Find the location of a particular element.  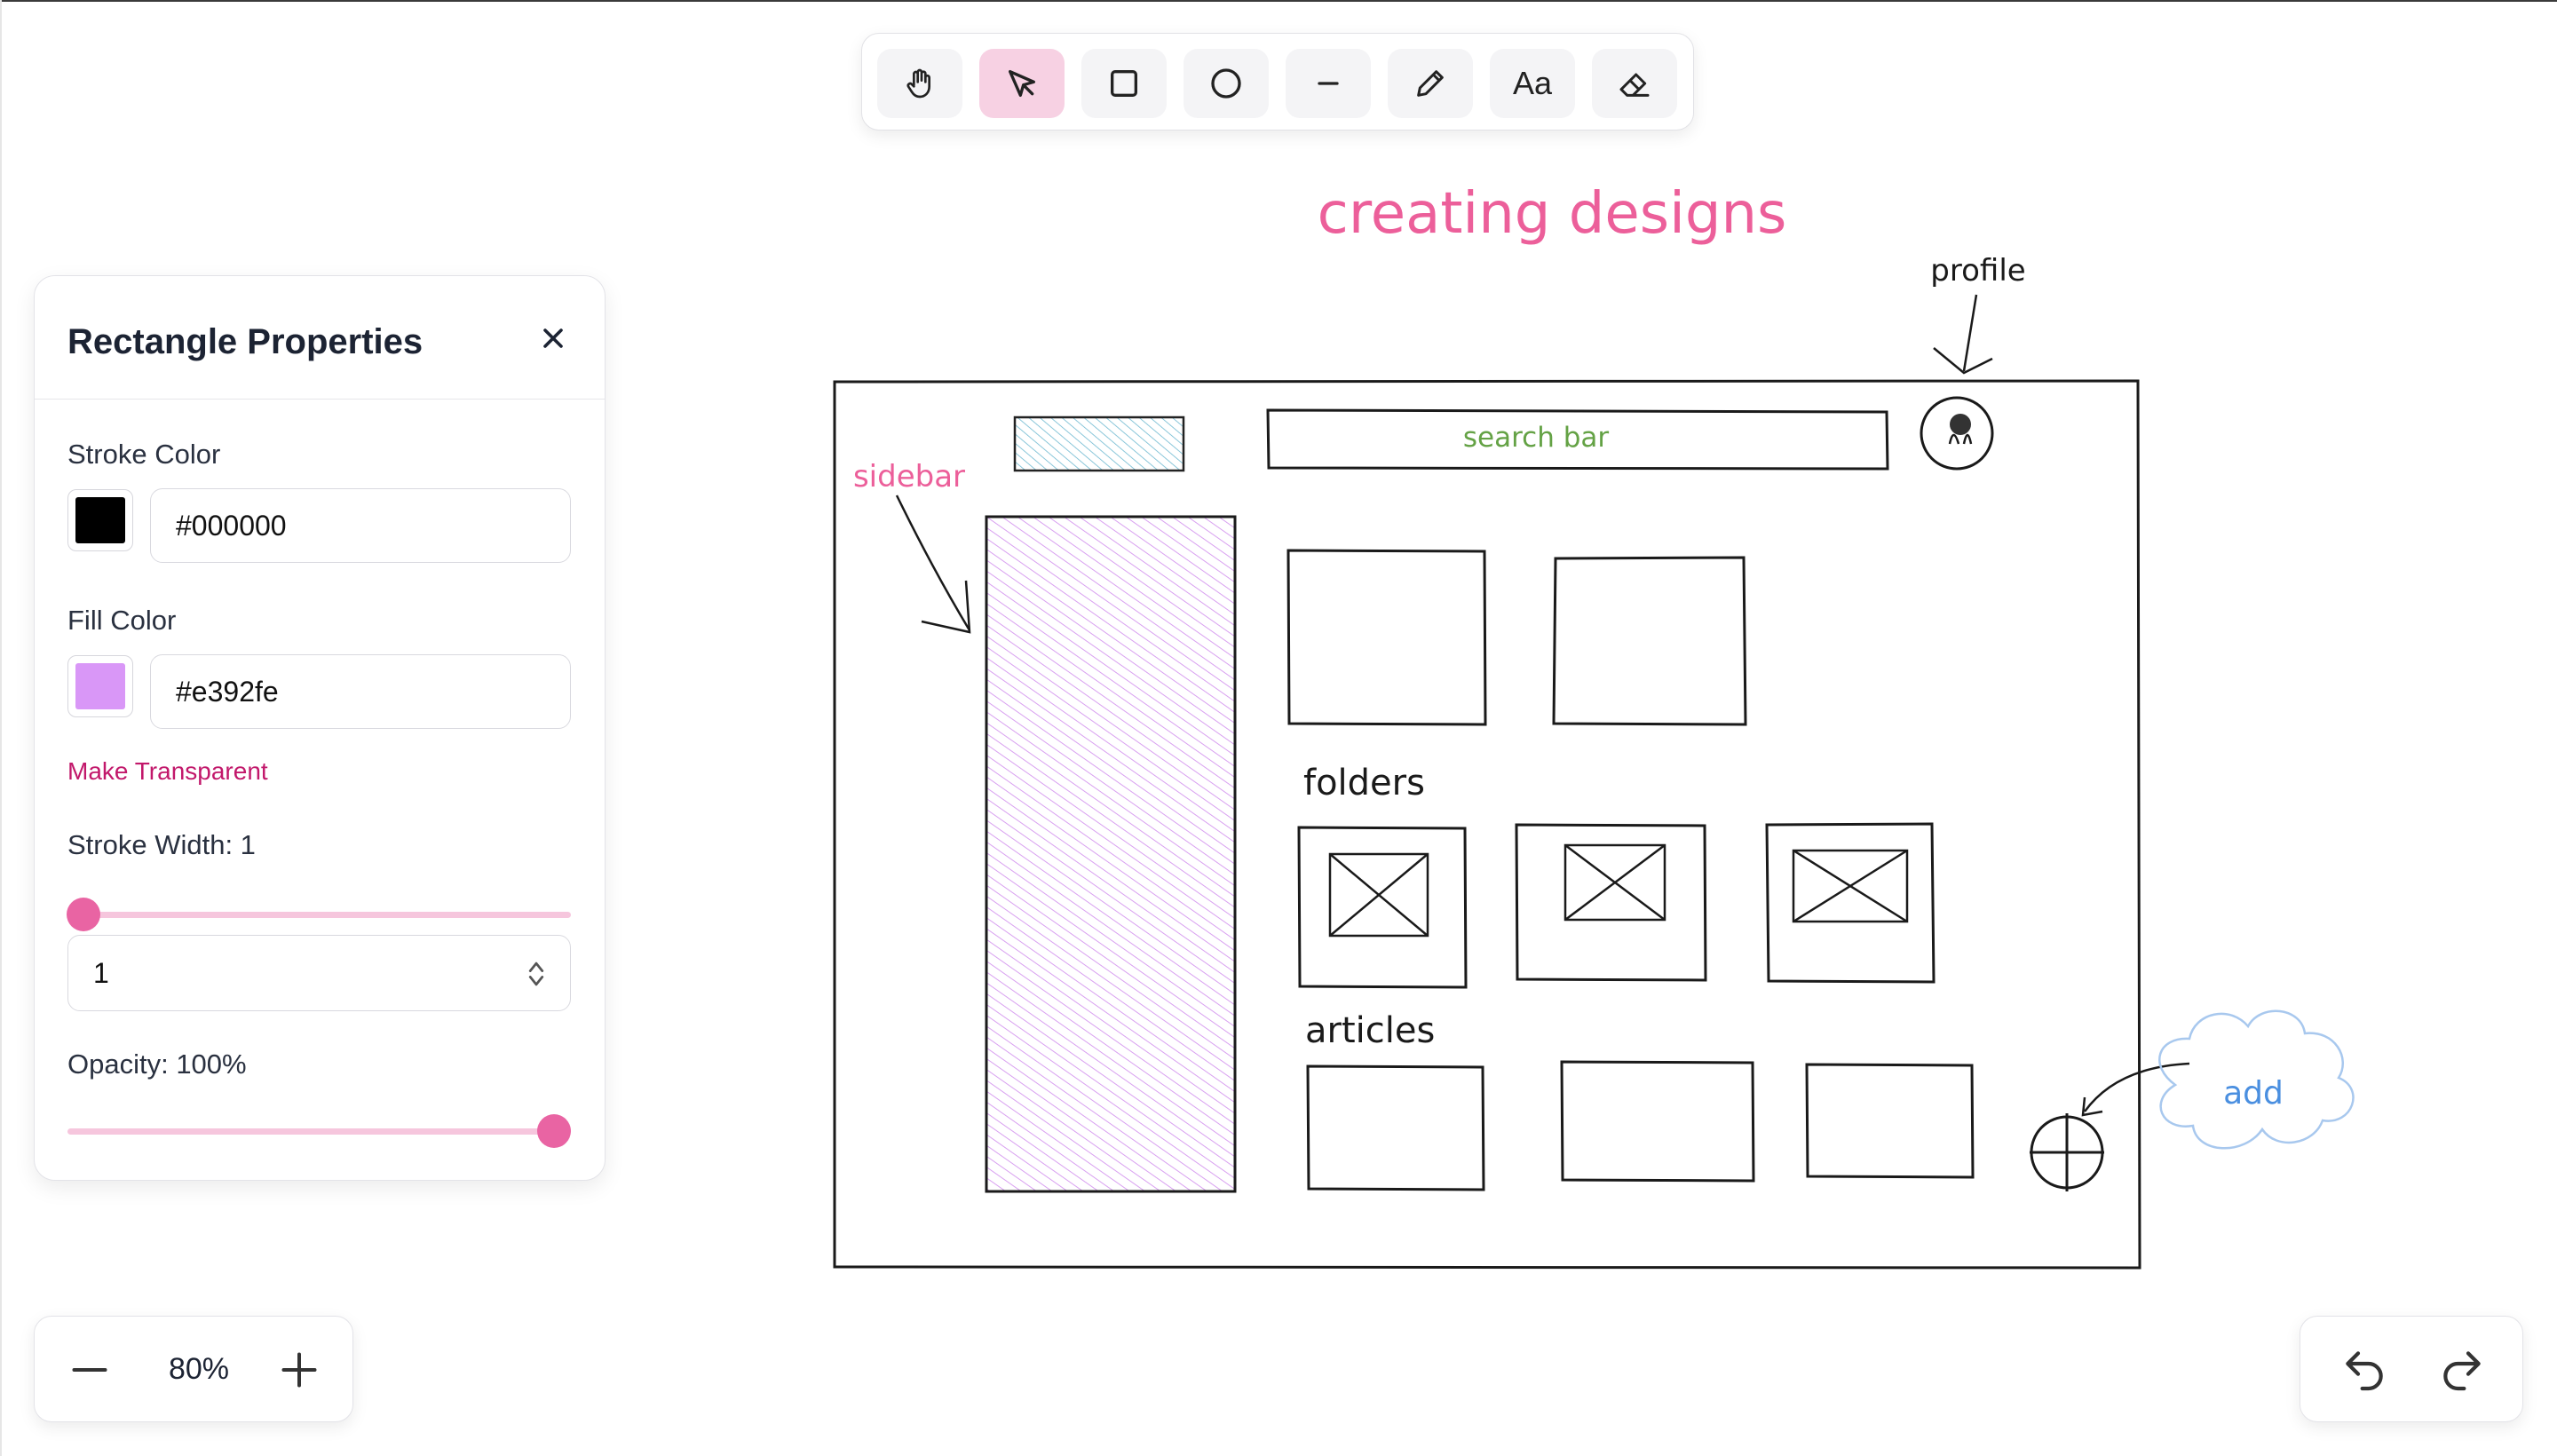

fill-color-label: Fill Color is located at coordinates (122, 620).